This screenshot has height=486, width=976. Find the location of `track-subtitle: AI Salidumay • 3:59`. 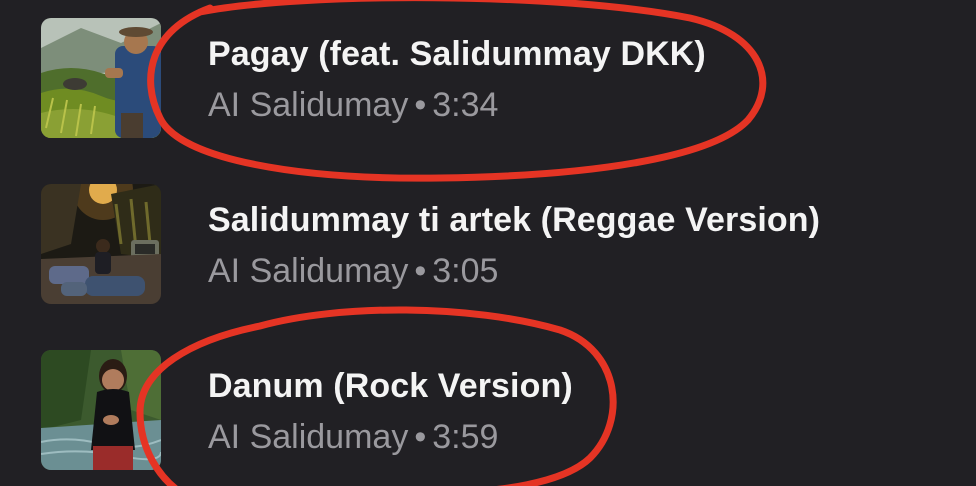

track-subtitle: AI Salidumay • 3:59 is located at coordinates (353, 437).